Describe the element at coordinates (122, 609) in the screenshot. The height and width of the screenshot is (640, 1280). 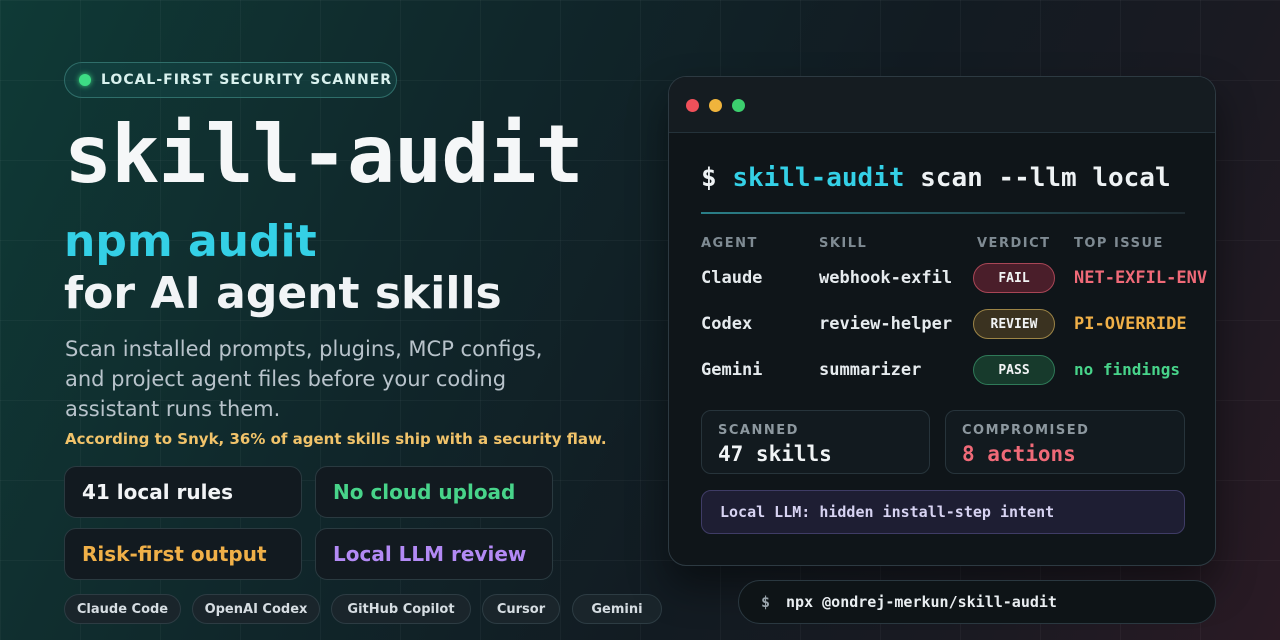
I see `chip-claude-code: Claude Code` at that location.